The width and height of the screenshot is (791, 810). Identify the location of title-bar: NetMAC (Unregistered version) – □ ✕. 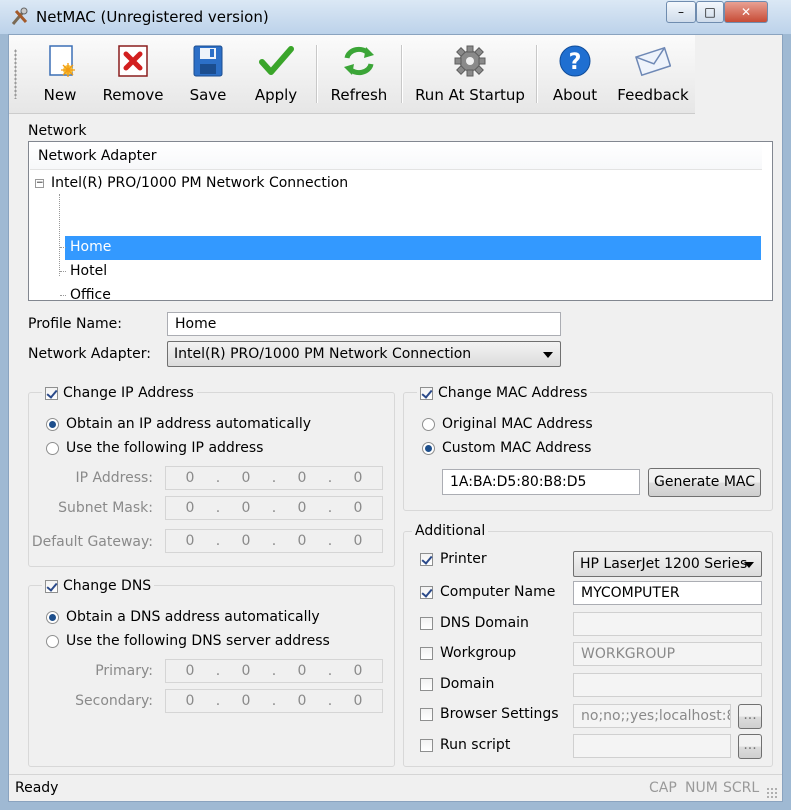
(395, 17).